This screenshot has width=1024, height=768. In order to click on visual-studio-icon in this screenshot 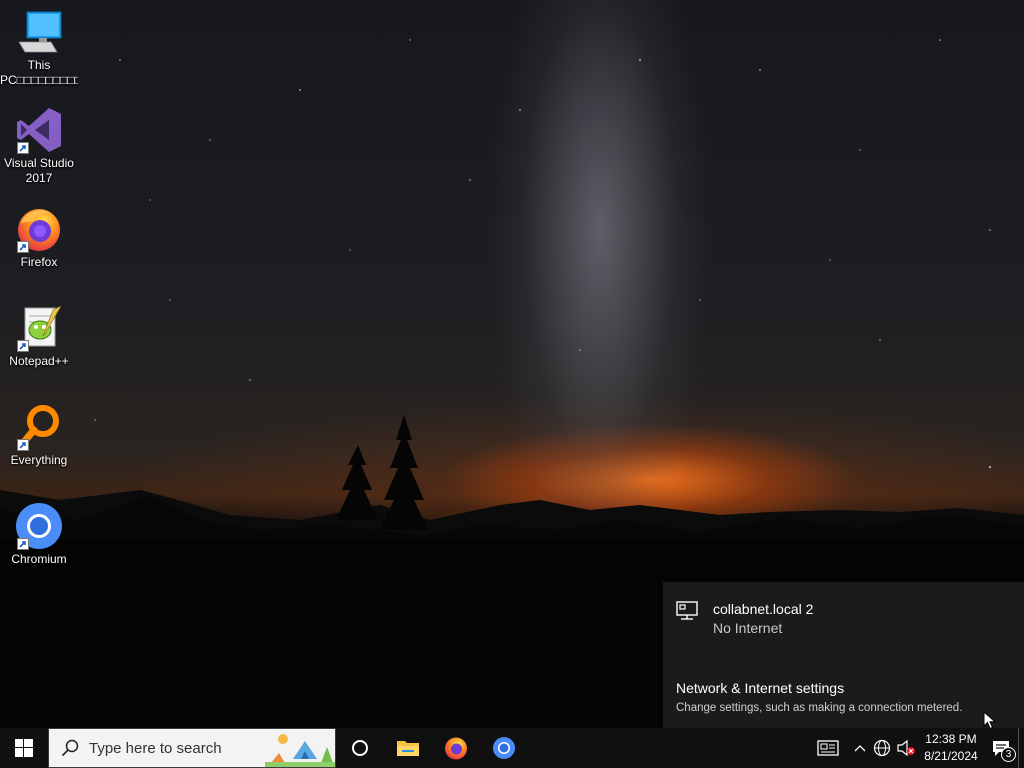, I will do `click(39, 130)`.